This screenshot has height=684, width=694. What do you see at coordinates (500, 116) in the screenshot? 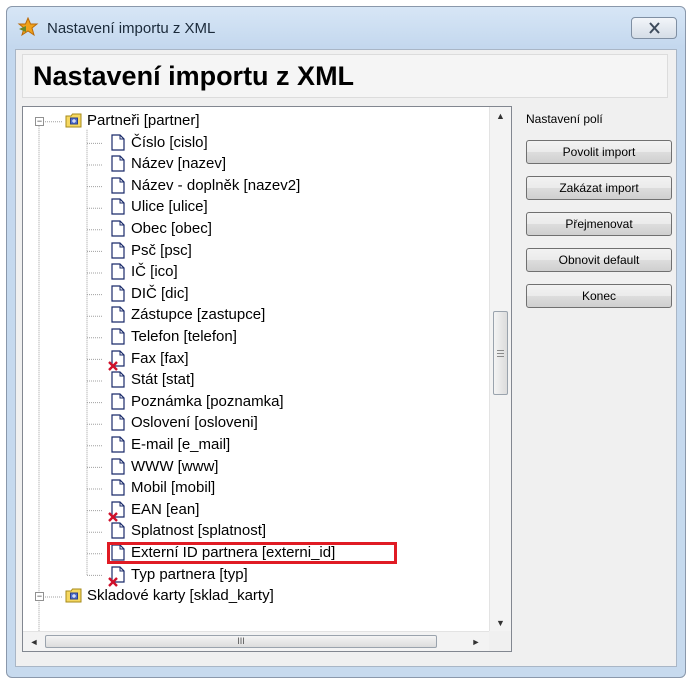
I see `scroll-up-icon: ▲` at bounding box center [500, 116].